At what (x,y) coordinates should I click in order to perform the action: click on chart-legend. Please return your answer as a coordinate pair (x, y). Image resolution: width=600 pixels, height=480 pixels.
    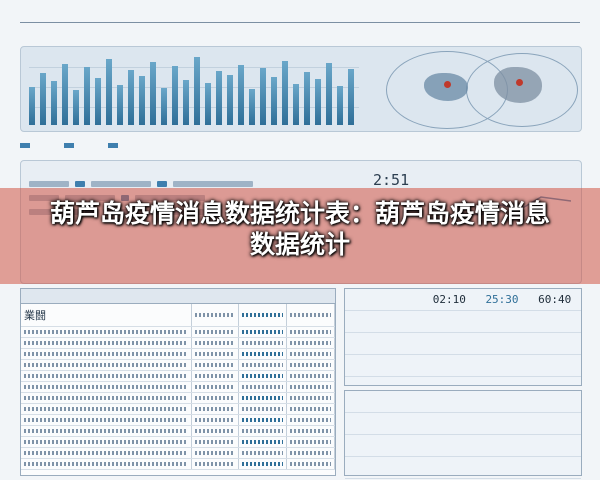
    Looking at the image, I should click on (300, 145).